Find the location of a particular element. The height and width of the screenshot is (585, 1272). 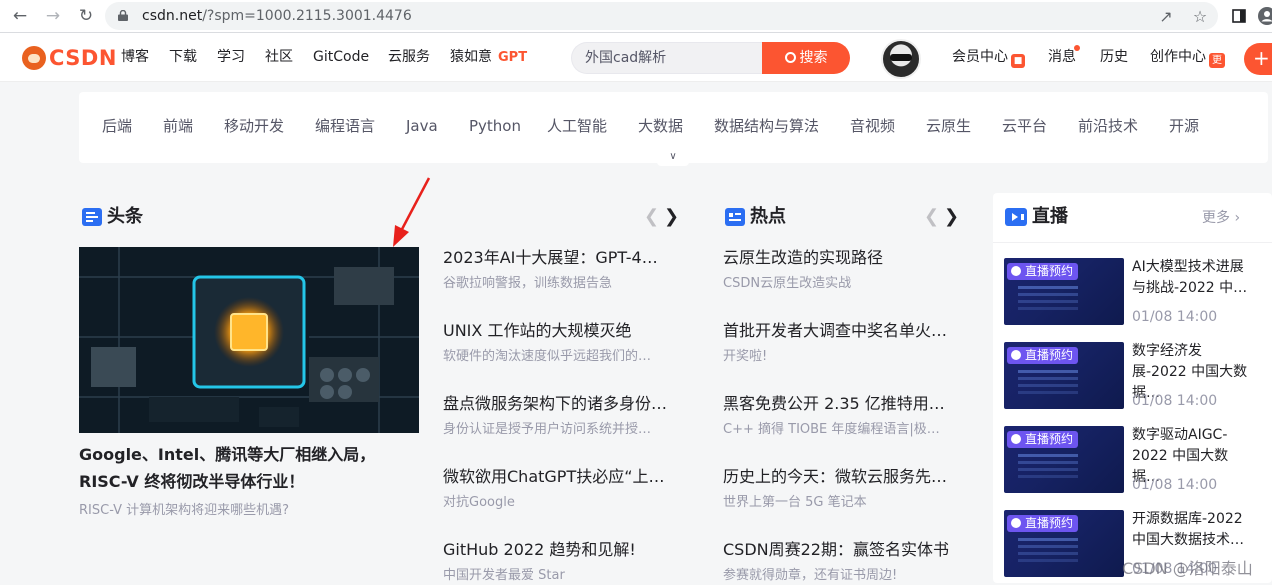

headline-item-title: UNIX 工作站的大规模灭绝 is located at coordinates (557, 331).